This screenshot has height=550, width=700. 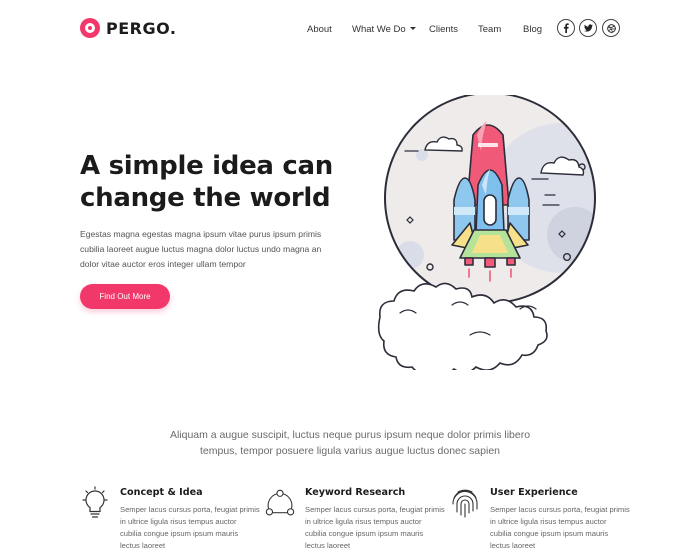 I want to click on hero-title: A simple idea can change the world, so click(x=225, y=182).